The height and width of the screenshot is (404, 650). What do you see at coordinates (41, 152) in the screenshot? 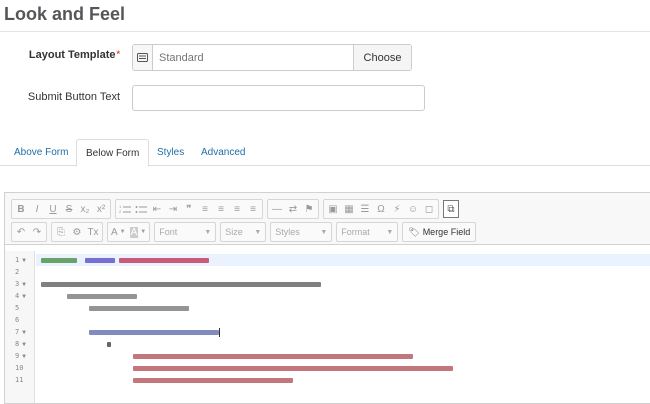
I see `tab-above-form: Above Form` at bounding box center [41, 152].